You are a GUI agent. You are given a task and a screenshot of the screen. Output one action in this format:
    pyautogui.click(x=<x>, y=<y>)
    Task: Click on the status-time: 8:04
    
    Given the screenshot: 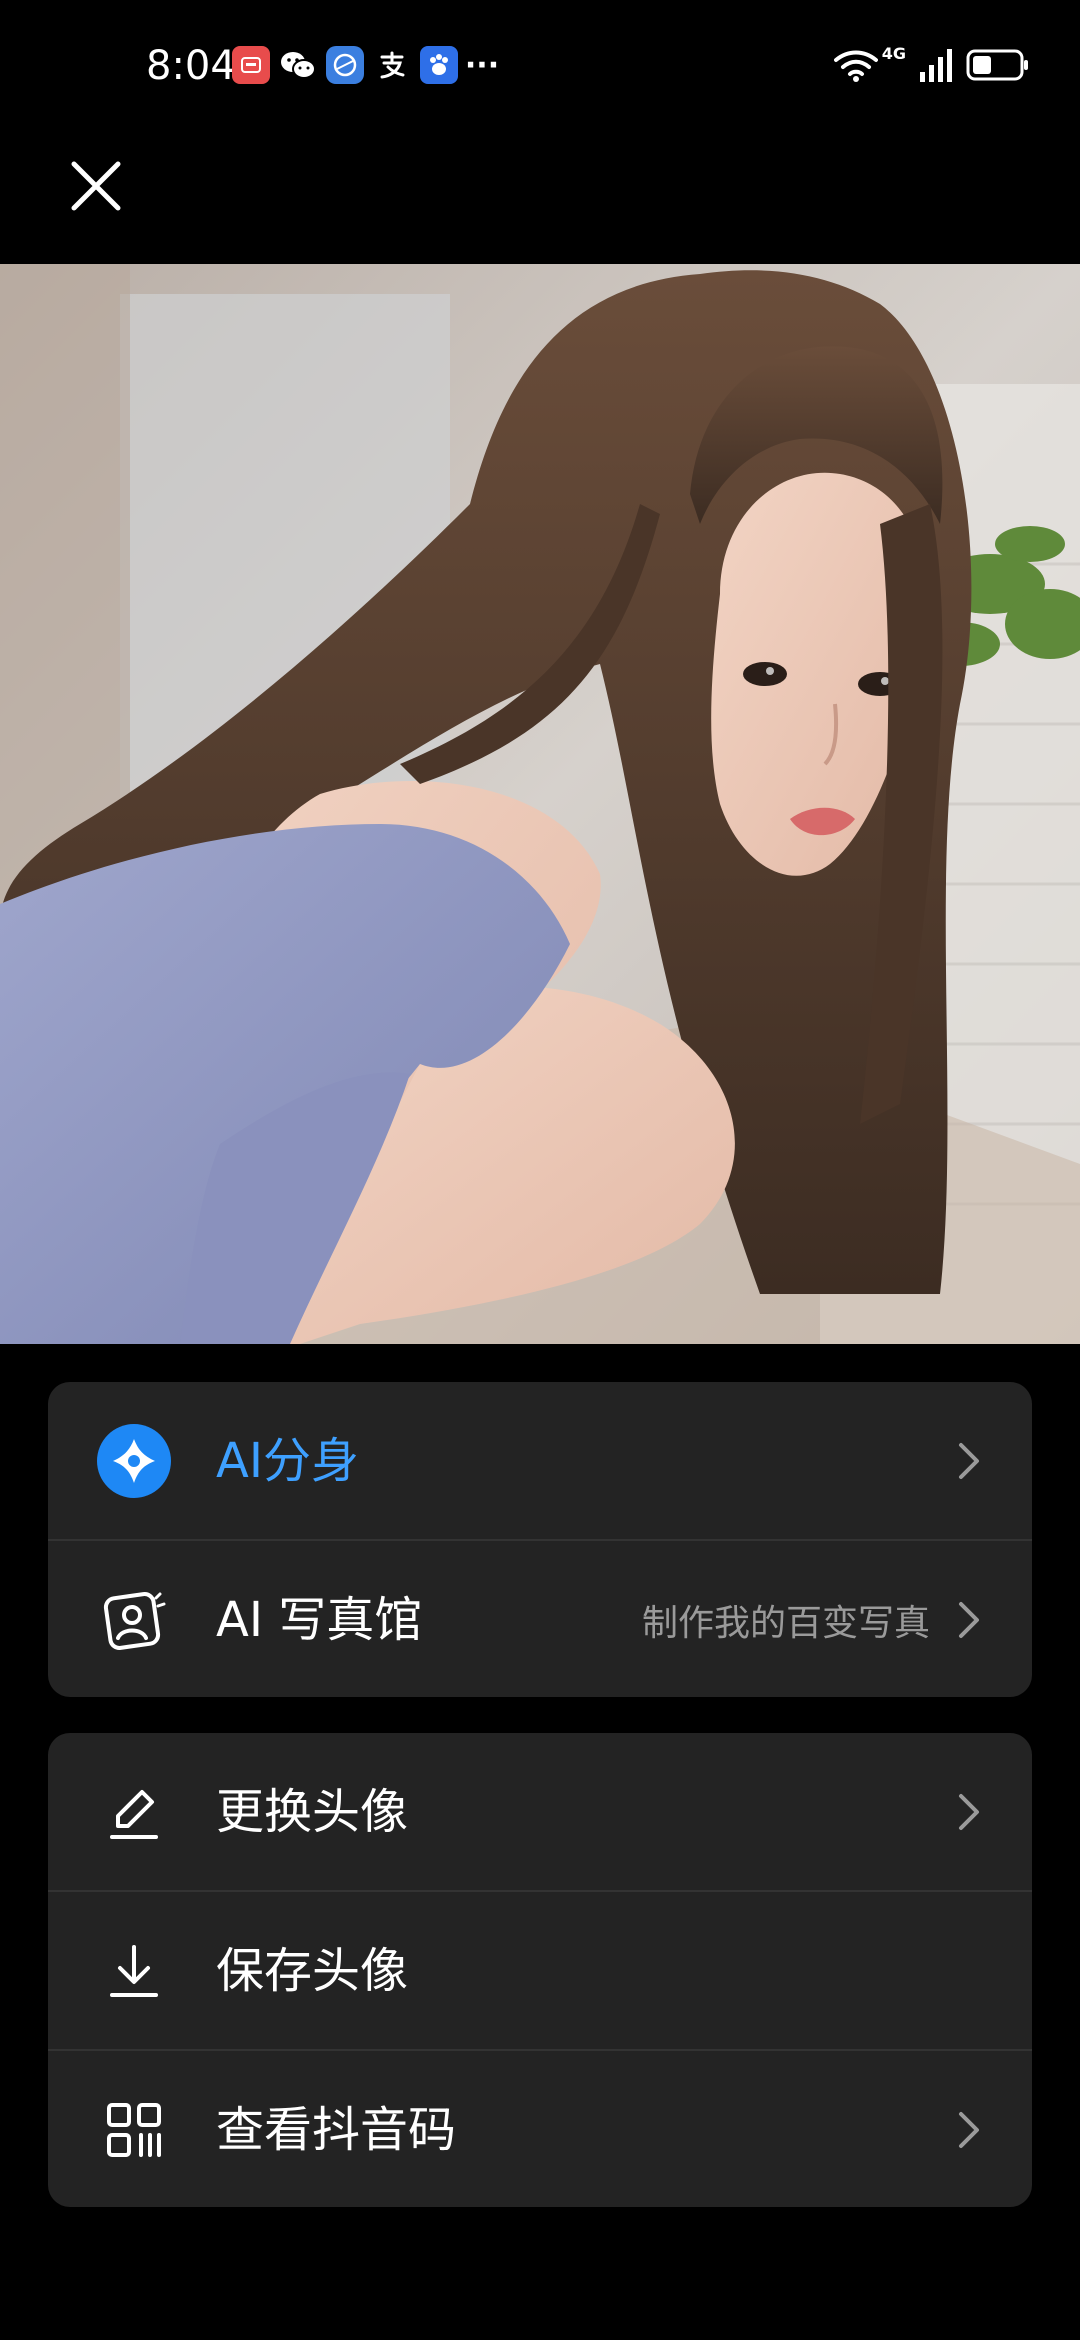 What is the action you would take?
    pyautogui.click(x=191, y=66)
    